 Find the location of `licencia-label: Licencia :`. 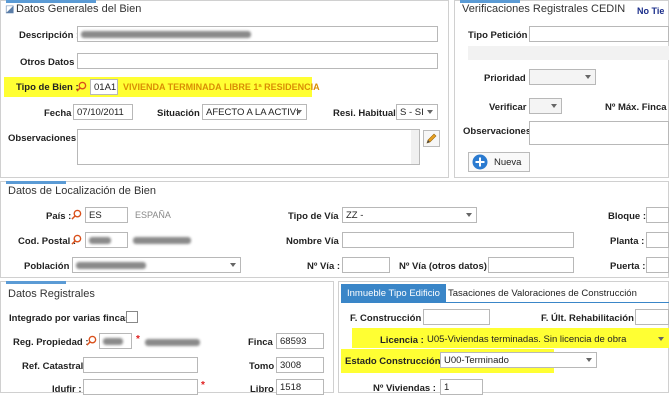

licencia-label: Licencia : is located at coordinates (402, 340).